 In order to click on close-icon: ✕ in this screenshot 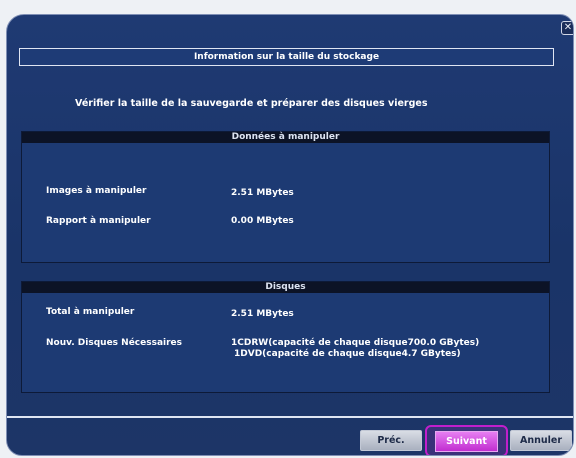, I will do `click(567, 28)`.